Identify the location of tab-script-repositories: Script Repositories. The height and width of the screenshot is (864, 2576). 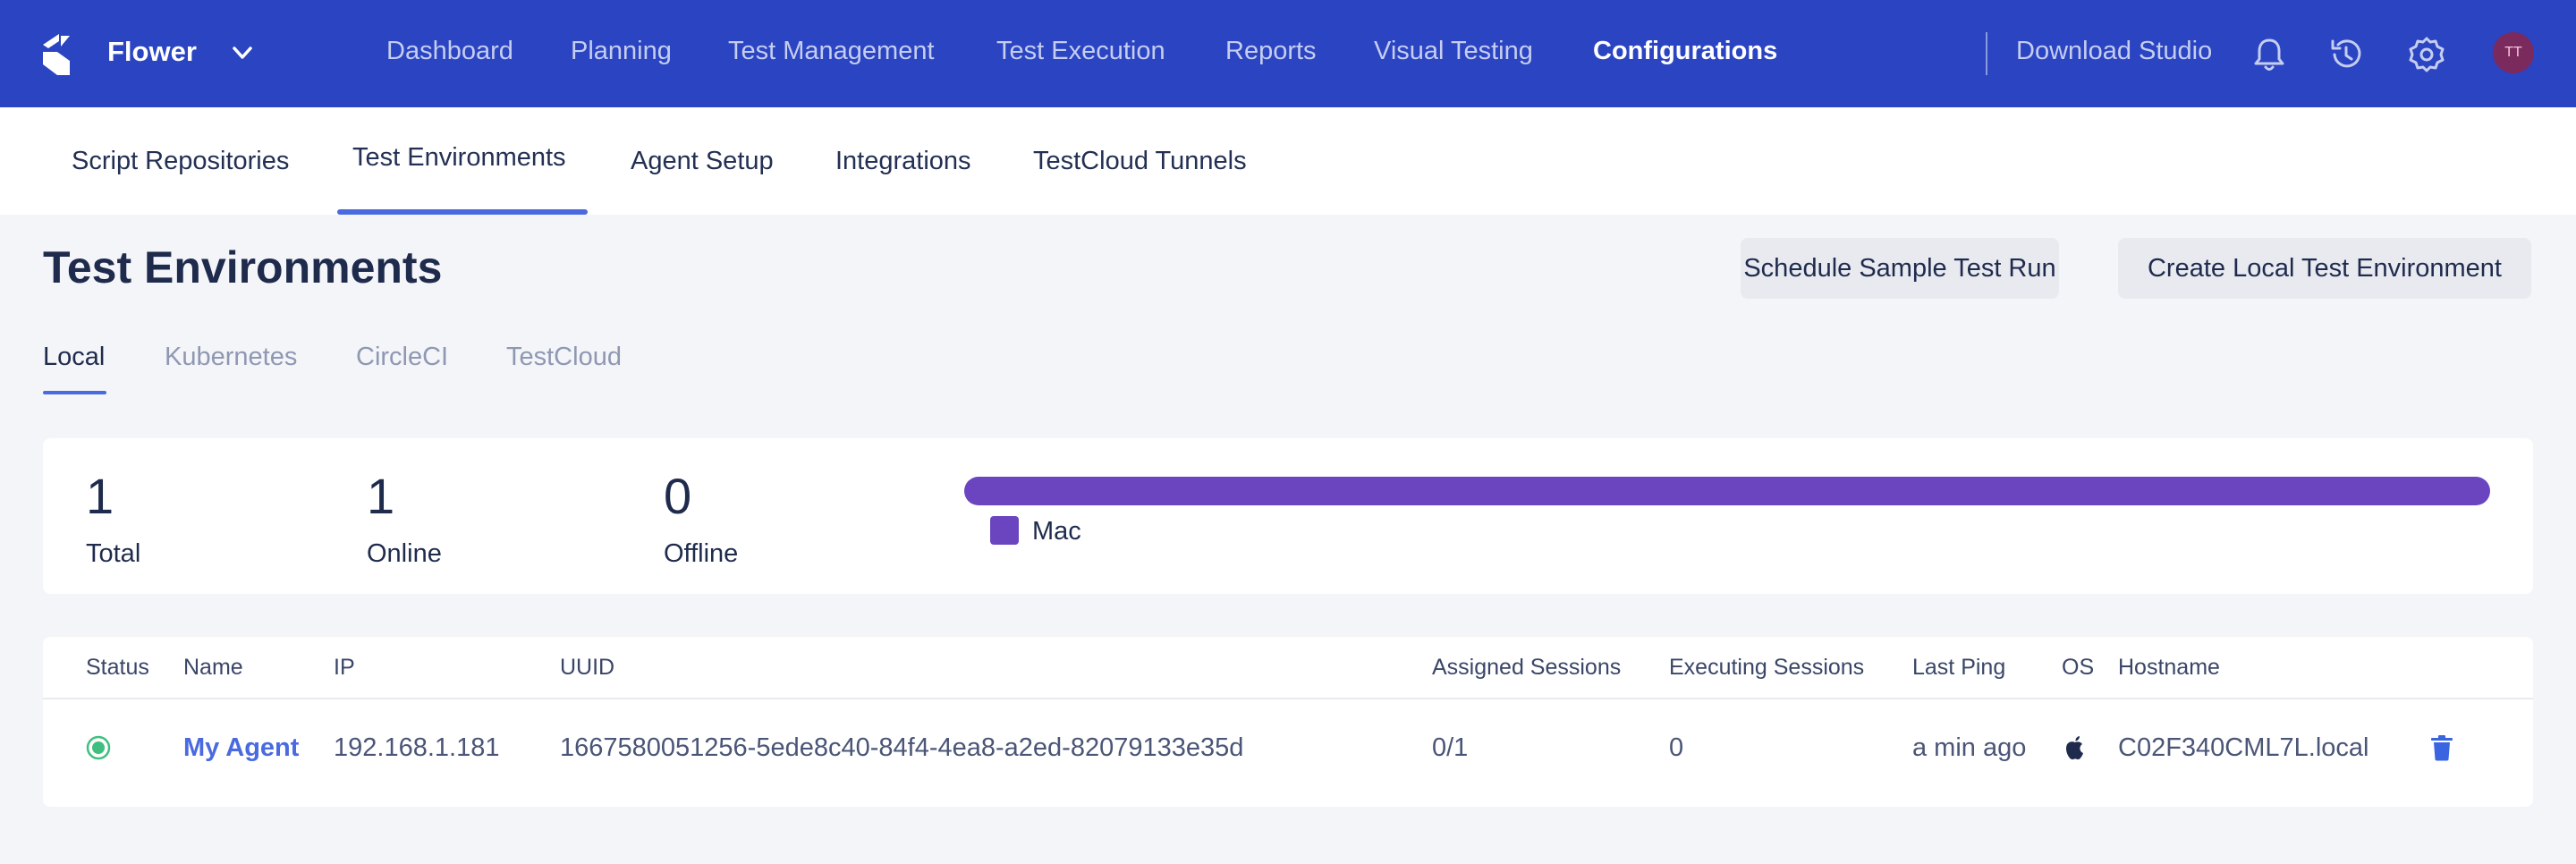
(180, 161).